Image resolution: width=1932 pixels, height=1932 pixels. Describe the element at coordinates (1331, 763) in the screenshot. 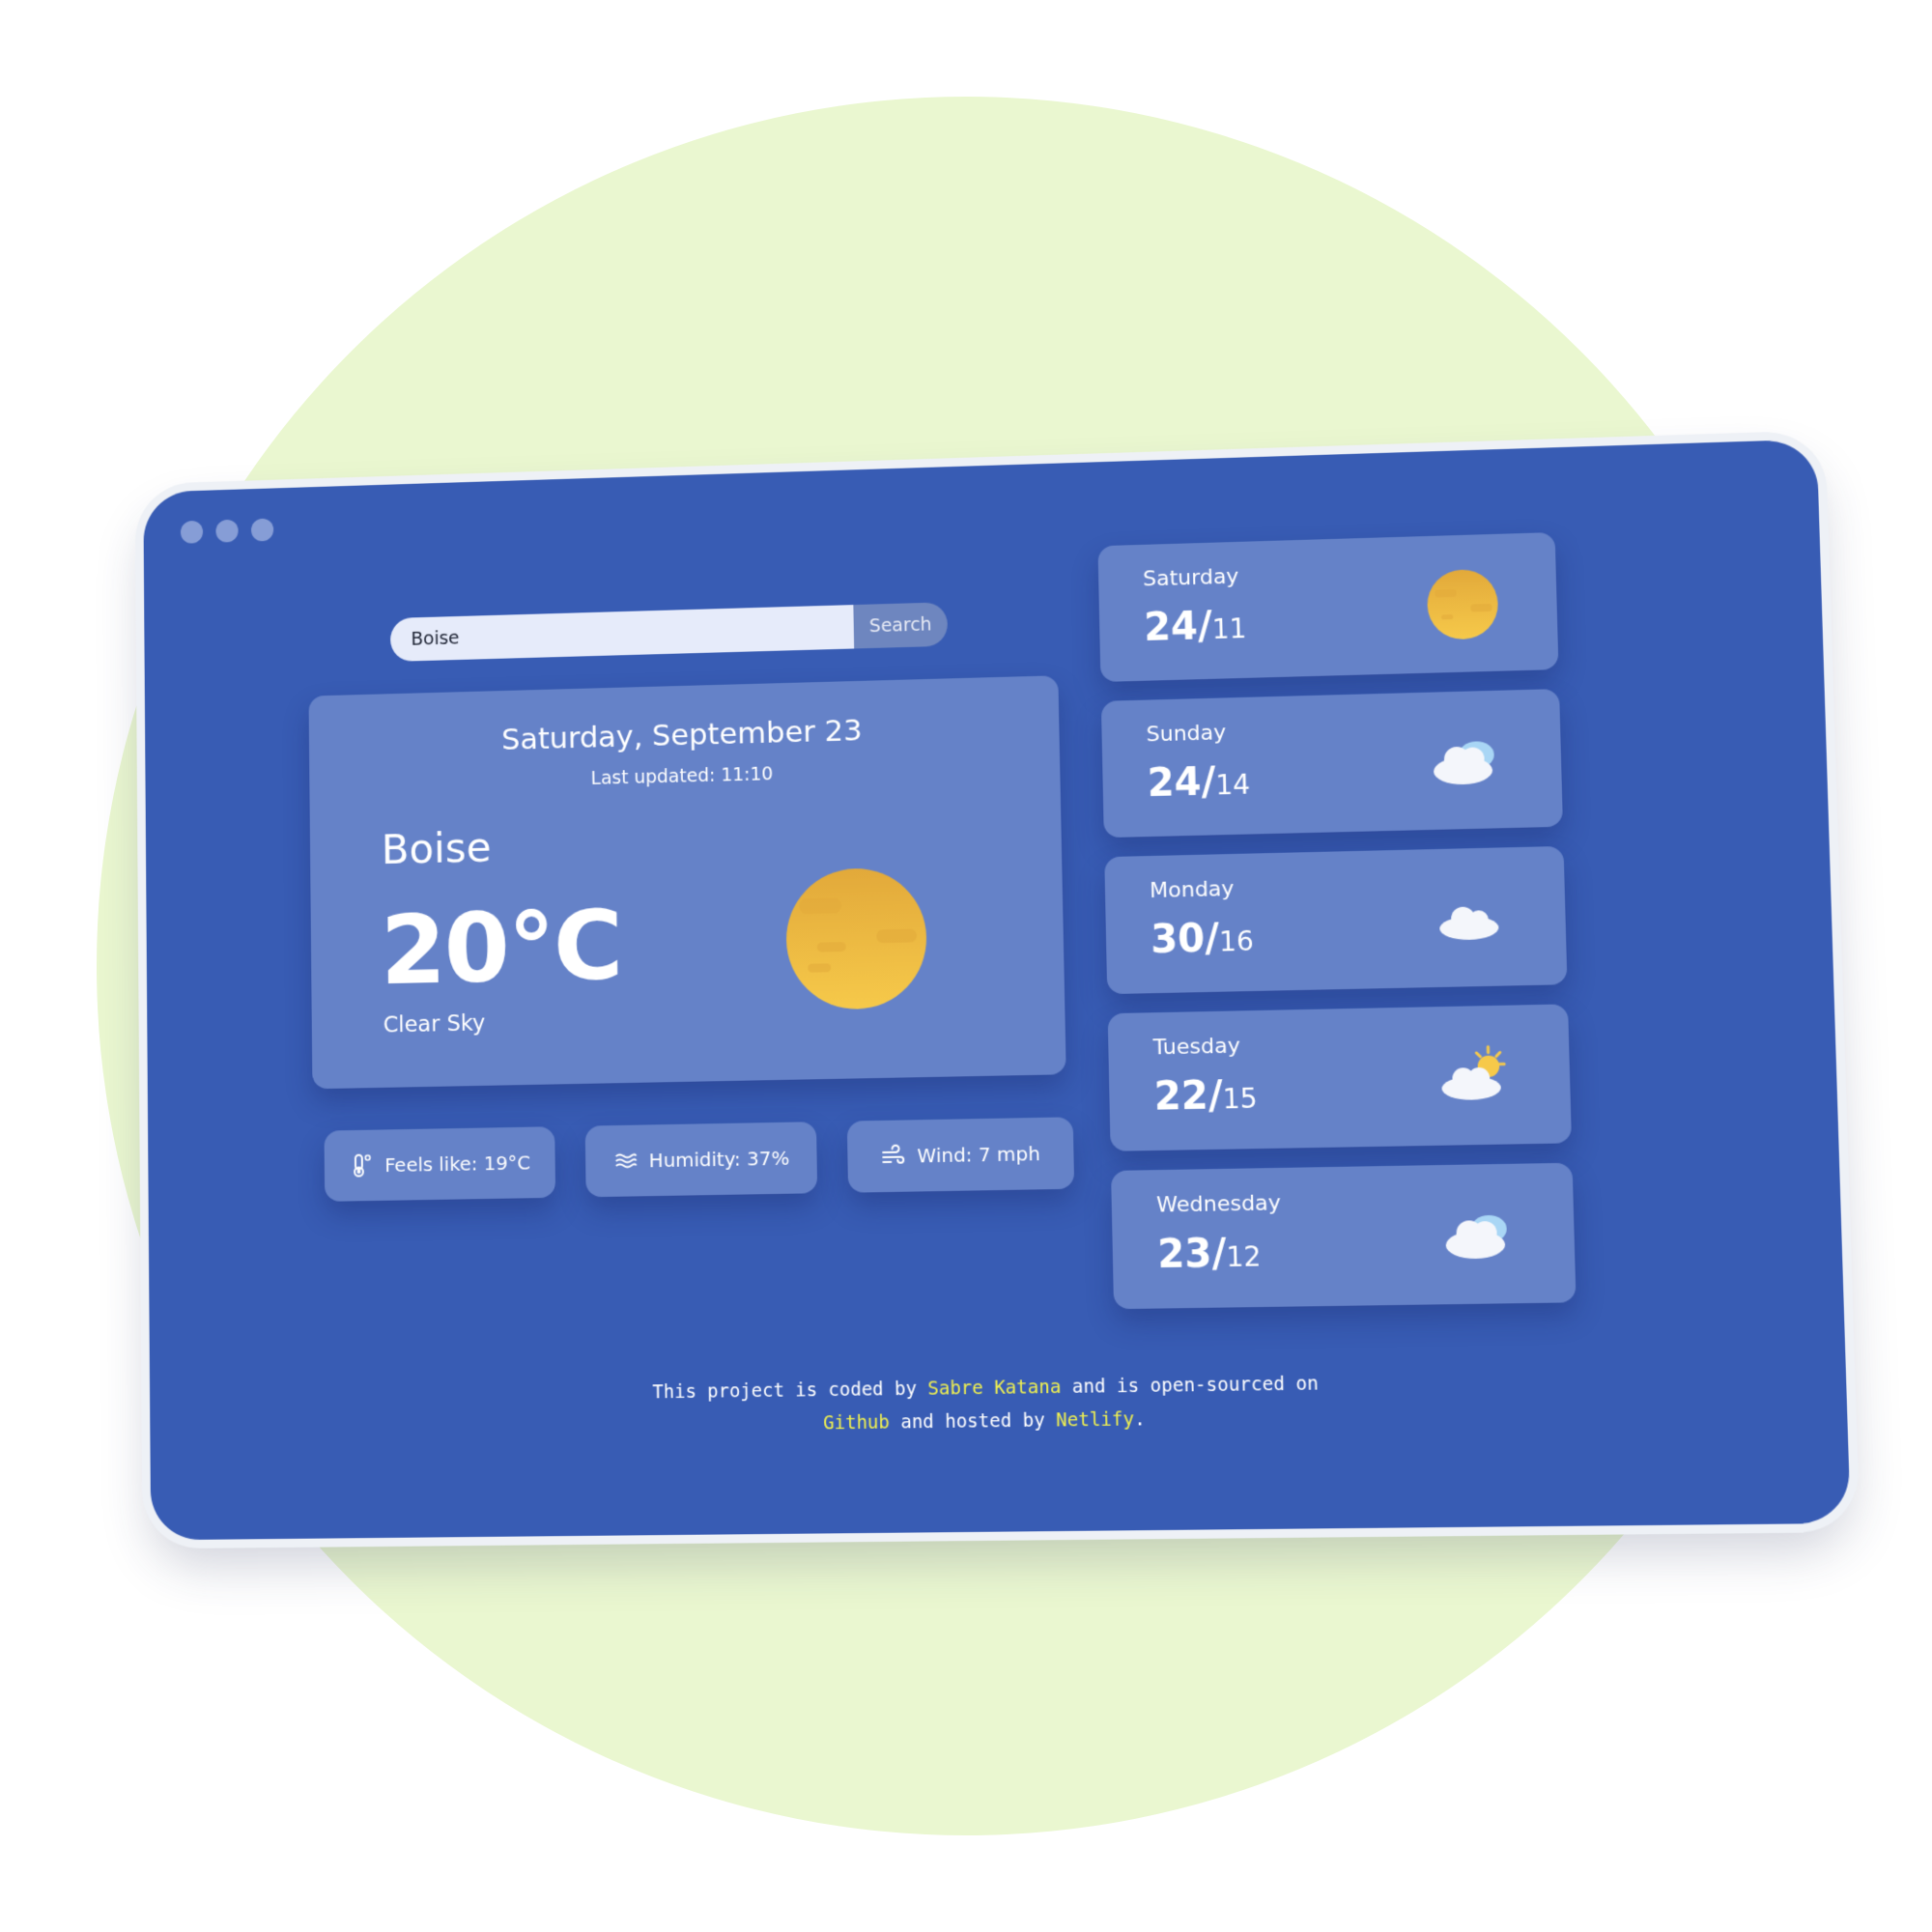

I see `forecast-card-sunday: Sunday 24/14` at that location.